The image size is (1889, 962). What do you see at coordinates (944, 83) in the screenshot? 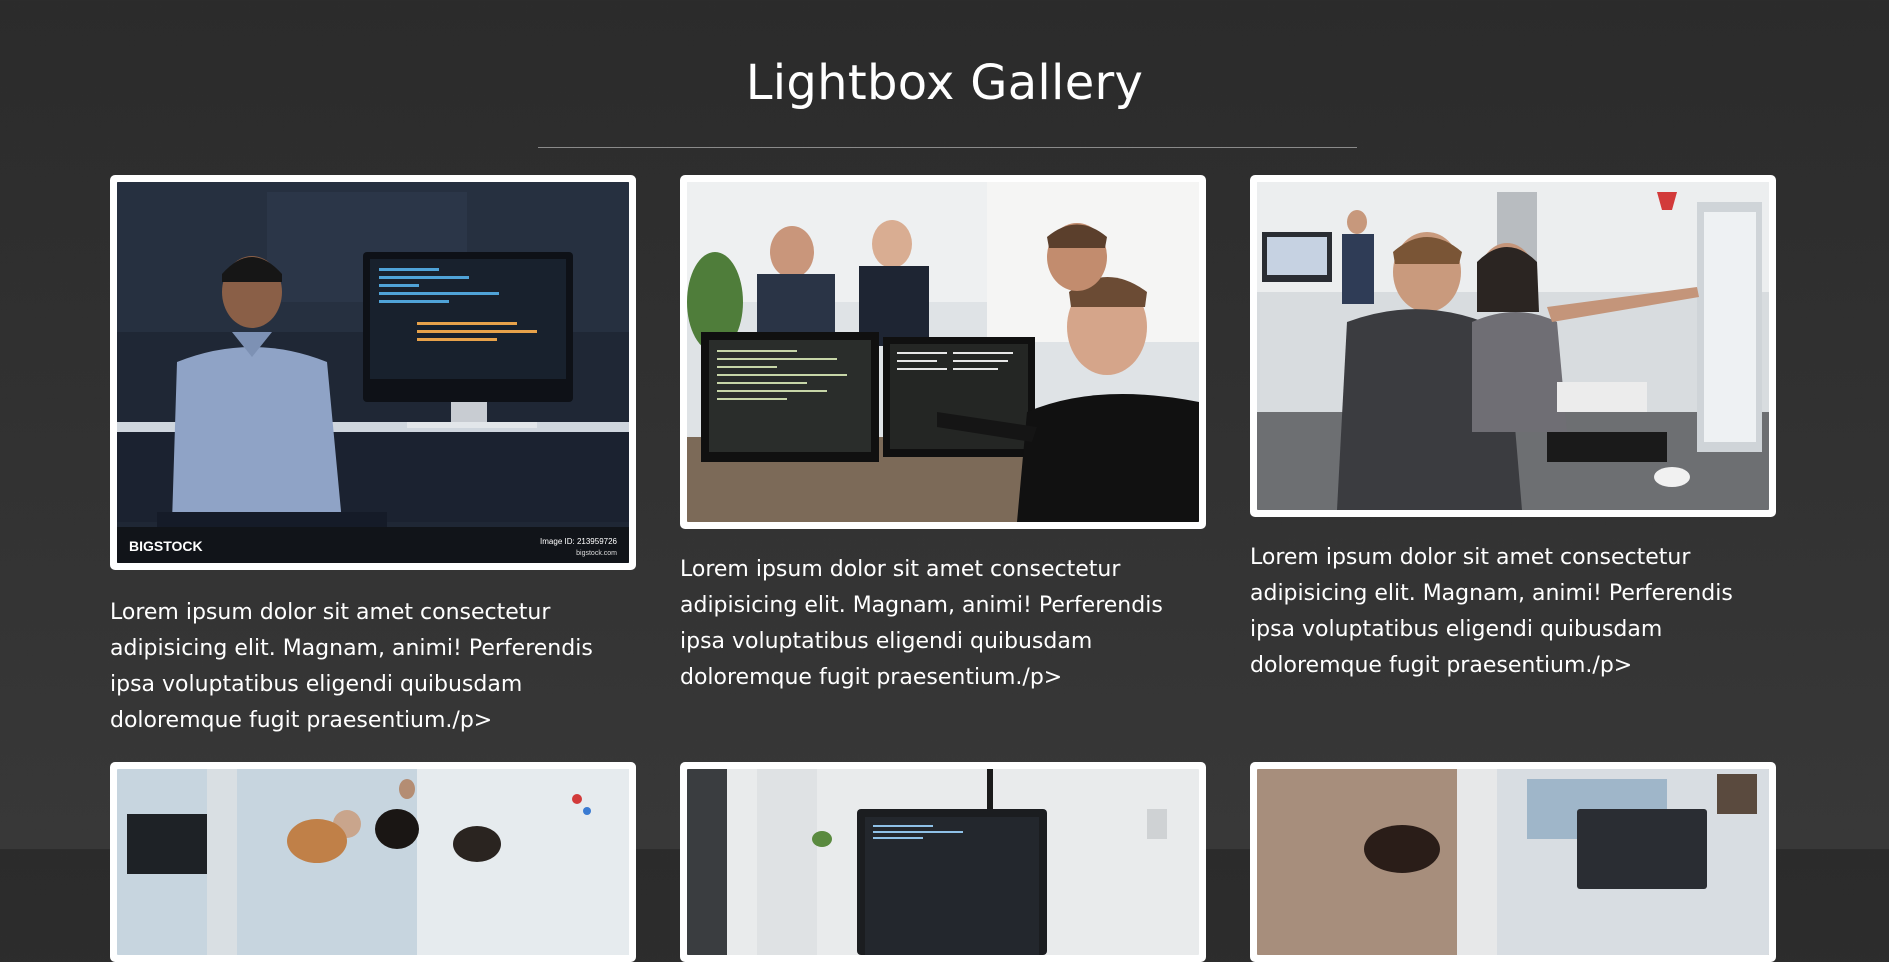
I see `page-title: Lightbox Gallery` at bounding box center [944, 83].